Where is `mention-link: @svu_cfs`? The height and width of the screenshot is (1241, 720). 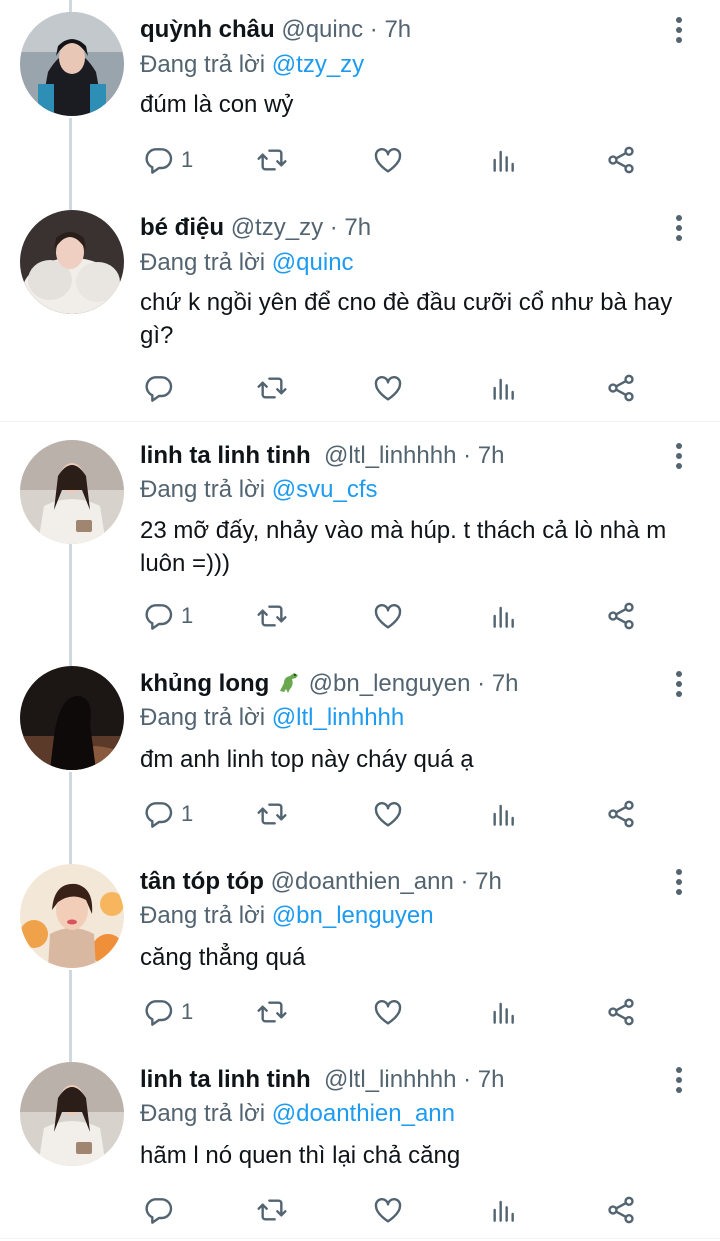 mention-link: @svu_cfs is located at coordinates (325, 489).